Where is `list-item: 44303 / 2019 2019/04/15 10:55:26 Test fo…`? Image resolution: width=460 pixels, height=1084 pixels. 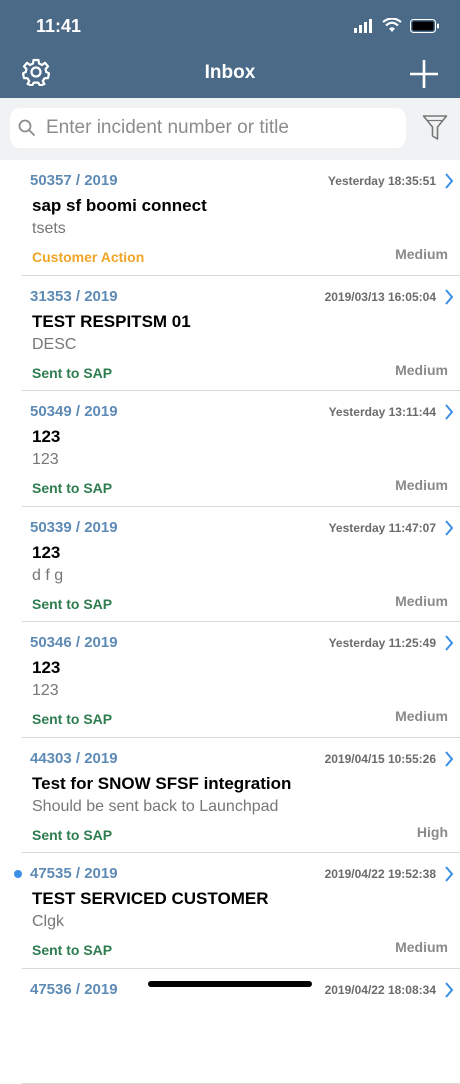 list-item: 44303 / 2019 2019/04/15 10:55:26 Test fo… is located at coordinates (241, 796).